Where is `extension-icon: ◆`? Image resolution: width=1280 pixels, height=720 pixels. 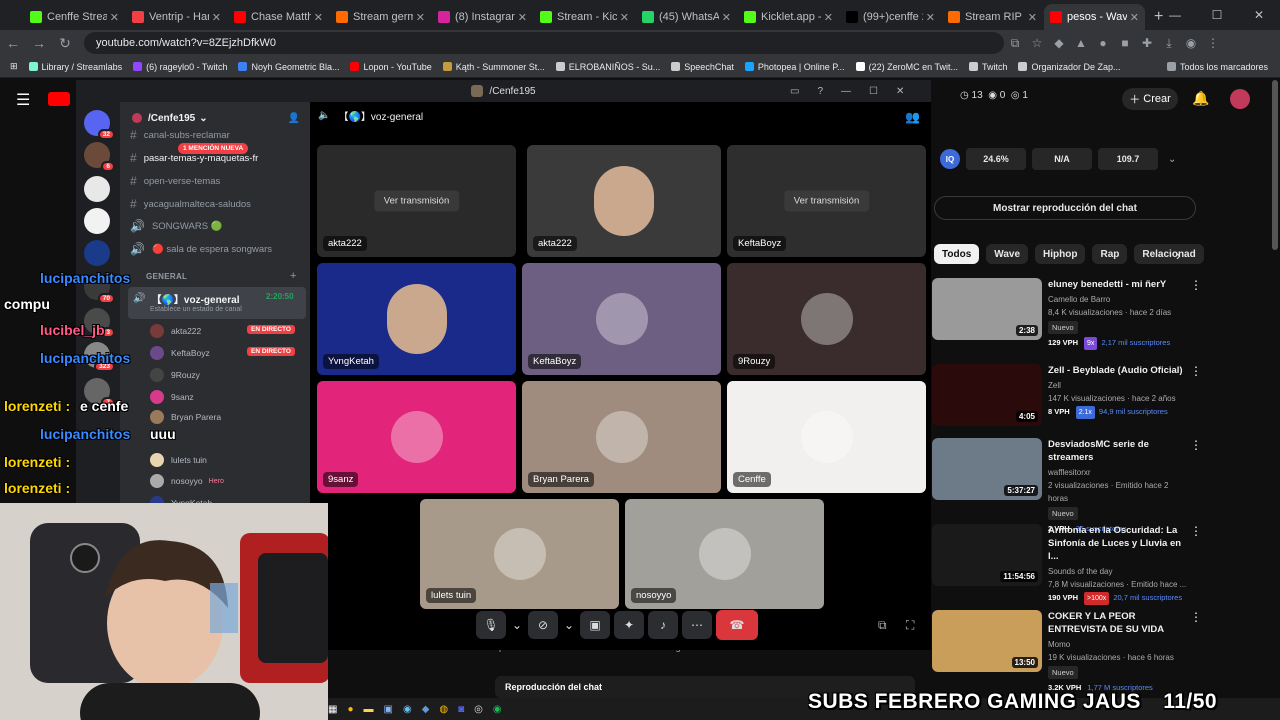 extension-icon: ◆ is located at coordinates (1059, 43).